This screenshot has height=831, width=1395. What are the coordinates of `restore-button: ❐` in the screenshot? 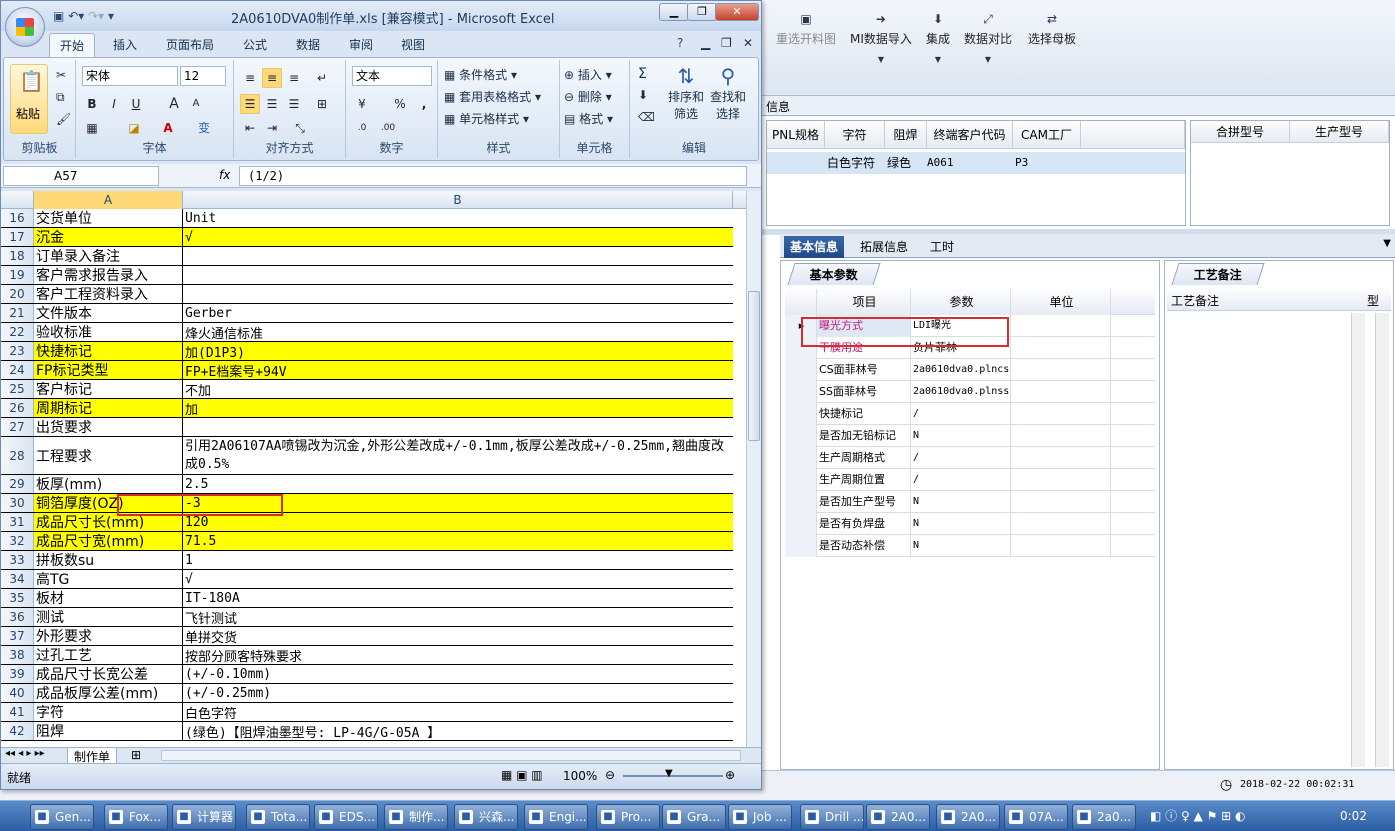 It's located at (702, 12).